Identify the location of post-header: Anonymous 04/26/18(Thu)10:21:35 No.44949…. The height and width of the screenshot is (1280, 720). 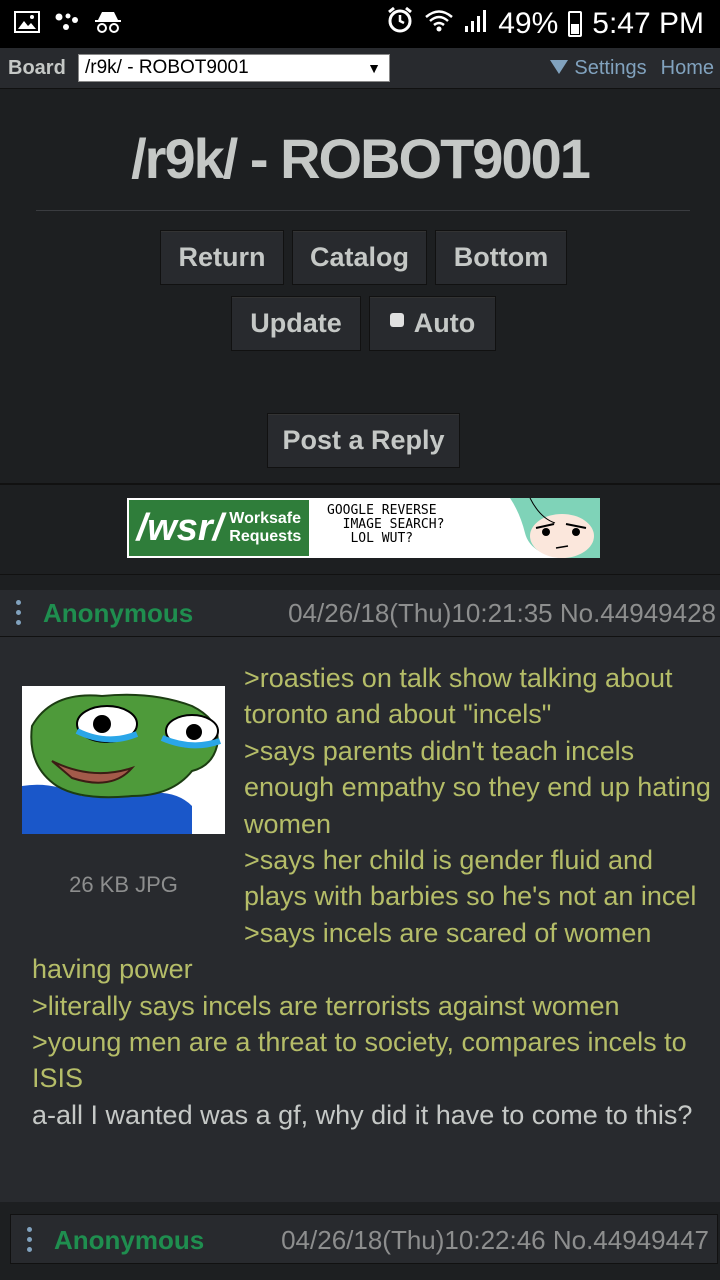
(360, 613).